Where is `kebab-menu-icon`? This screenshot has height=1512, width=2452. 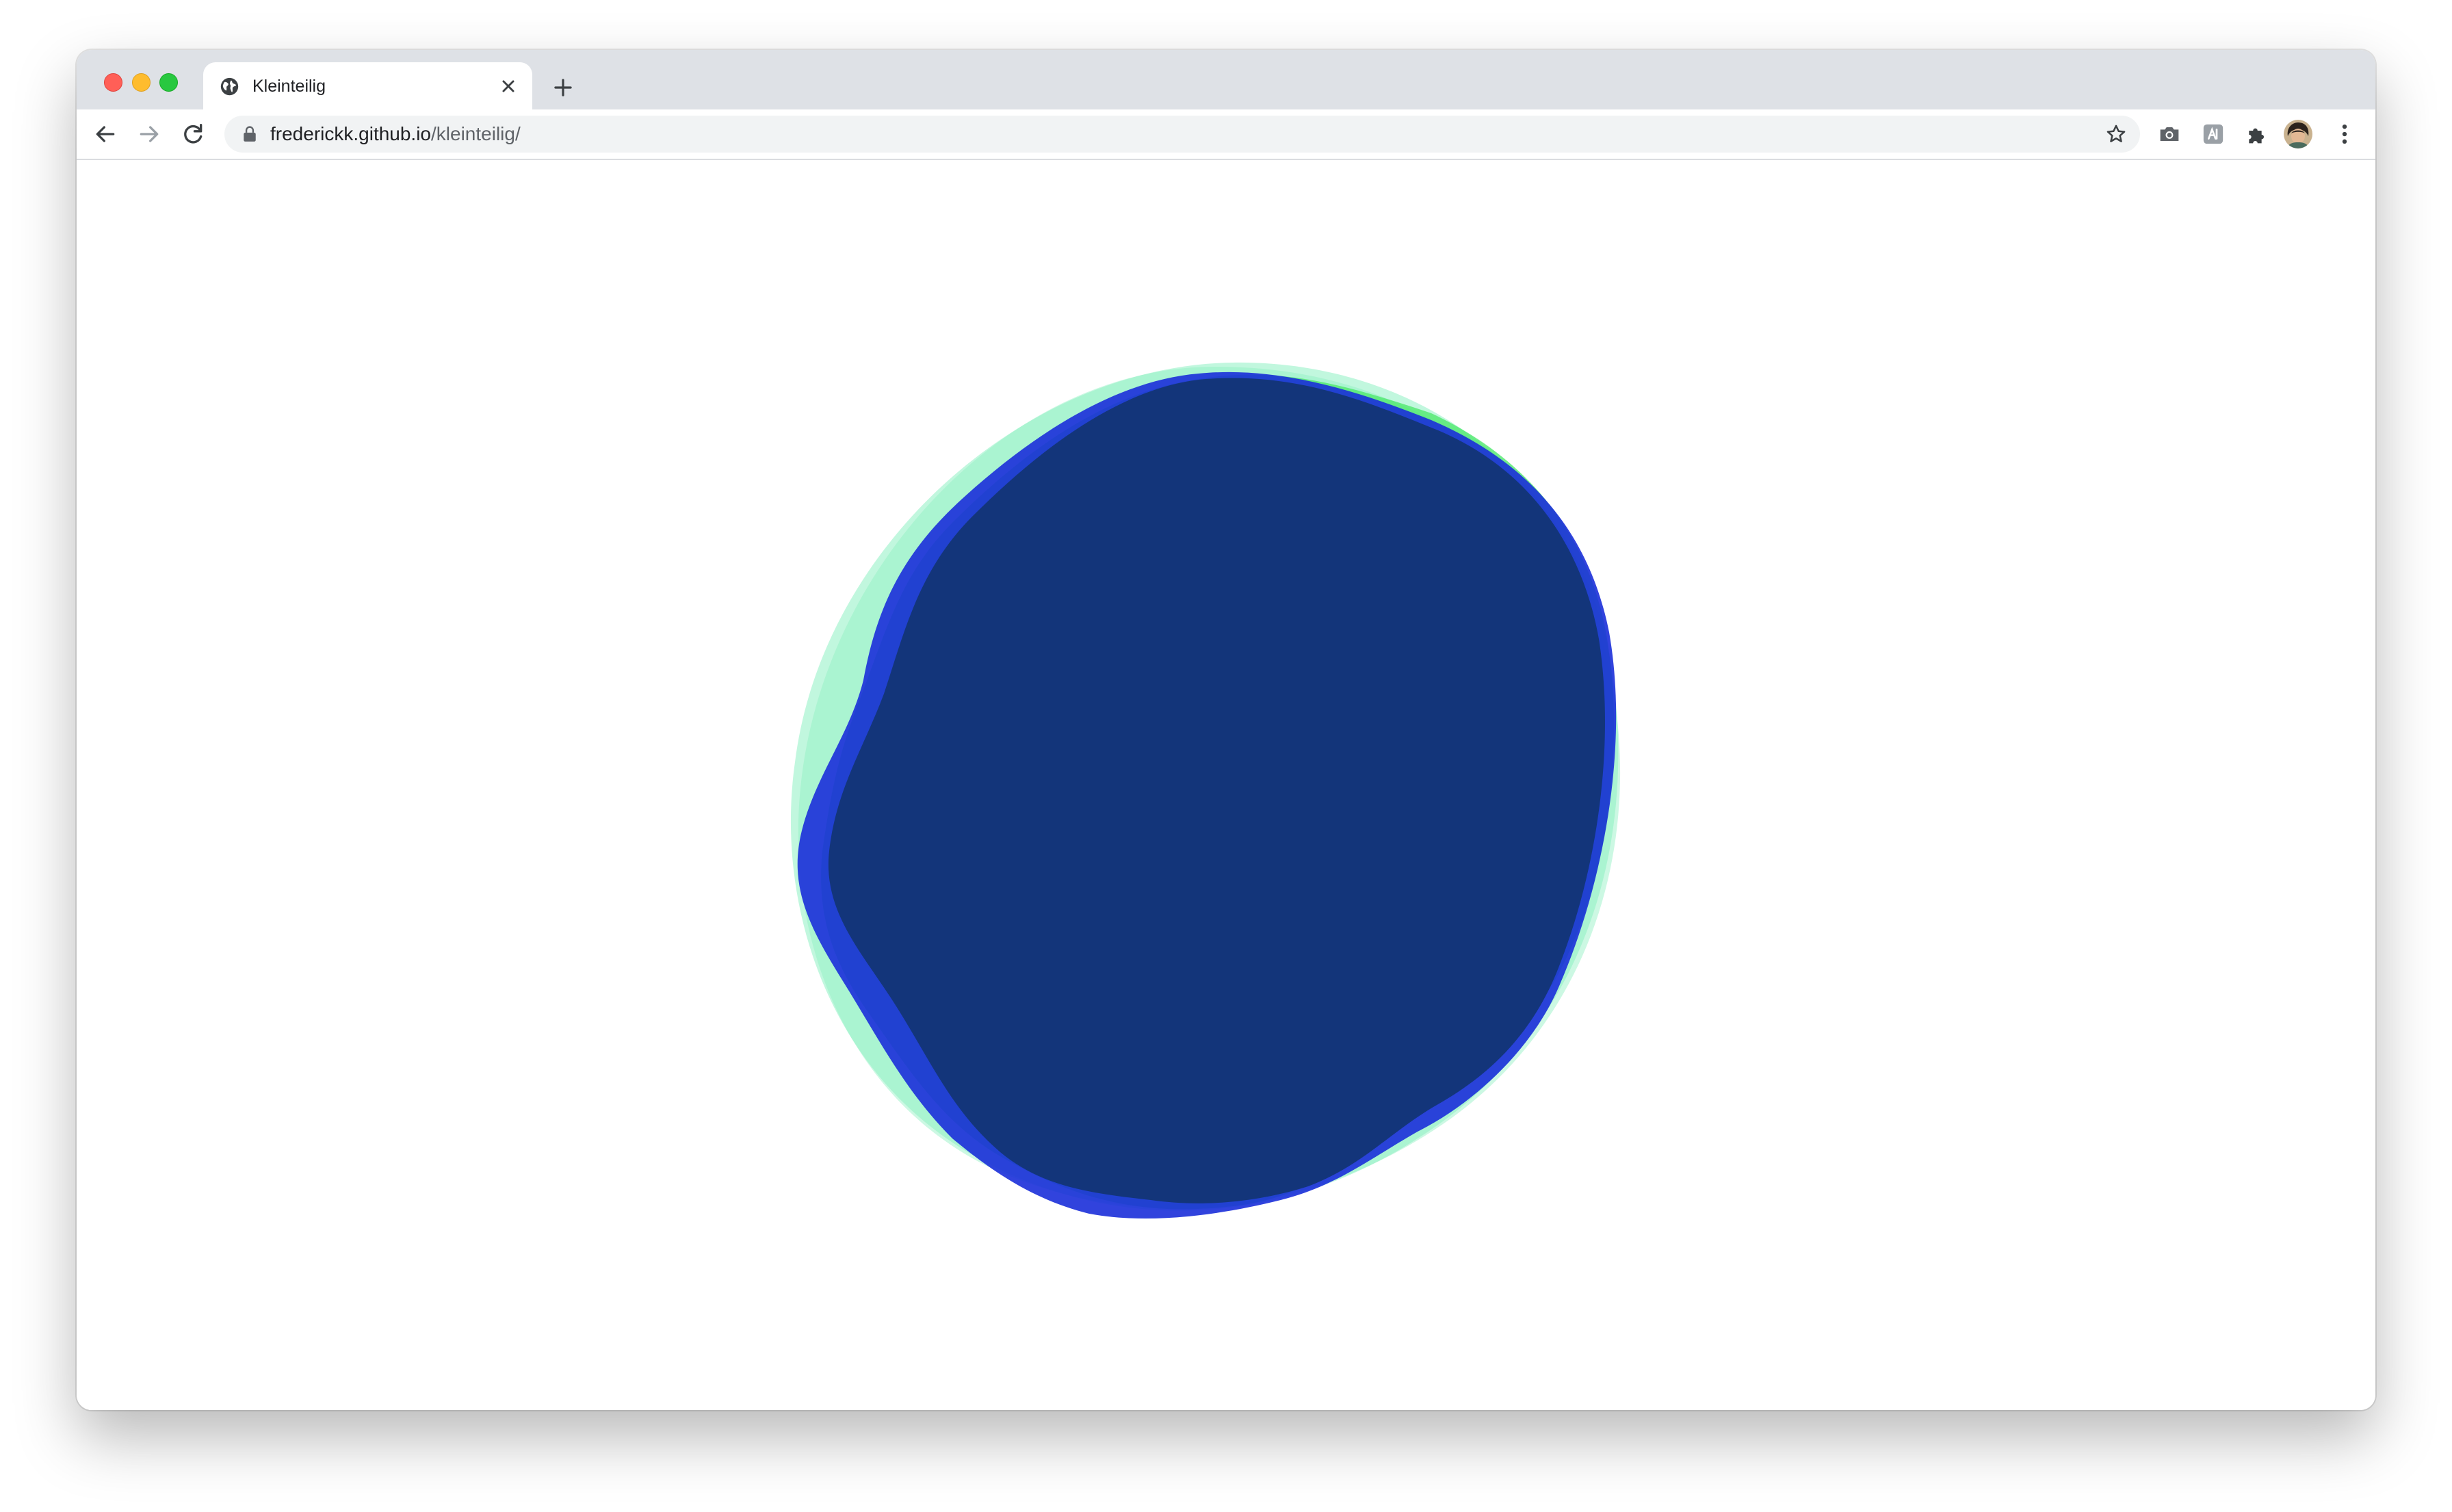 kebab-menu-icon is located at coordinates (2344, 134).